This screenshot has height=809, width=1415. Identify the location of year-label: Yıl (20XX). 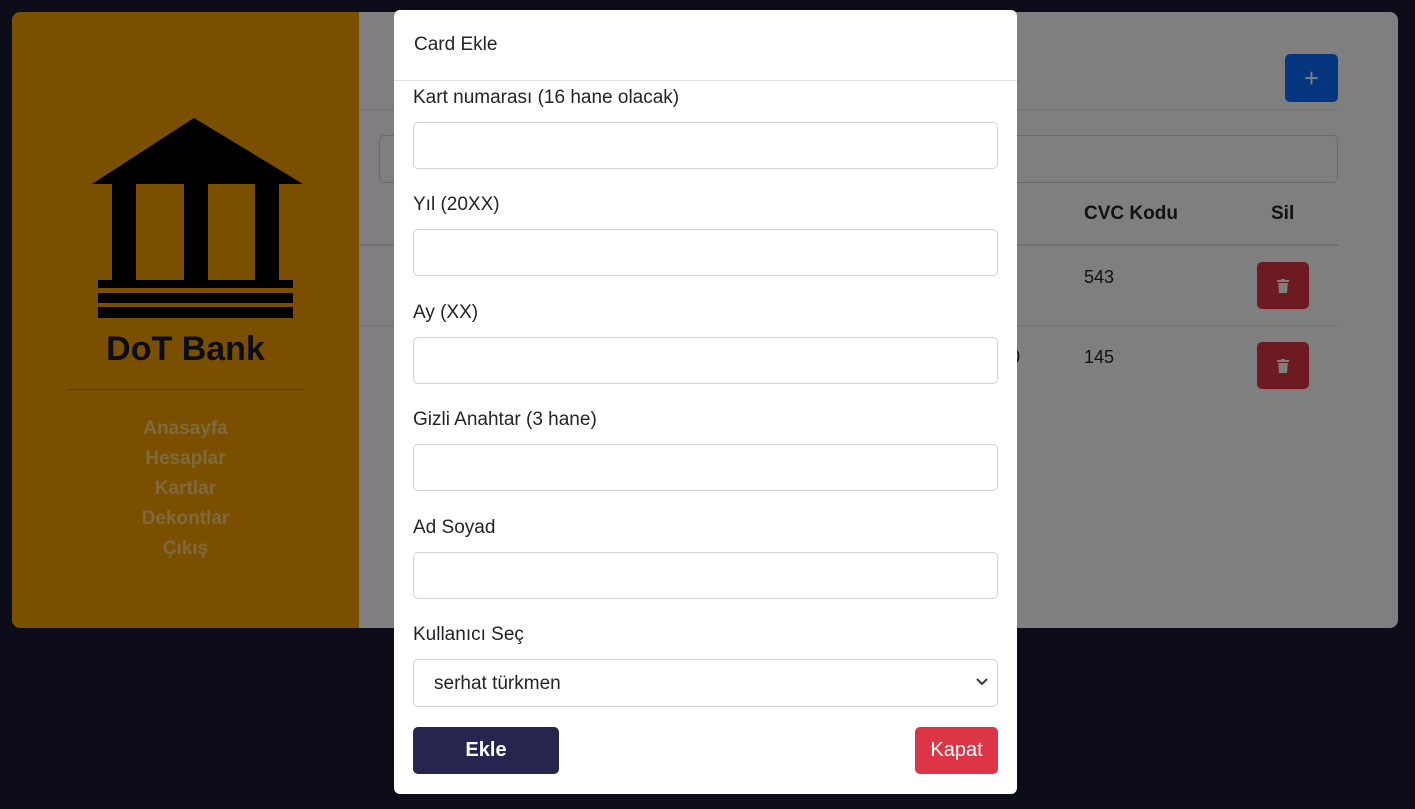
(456, 204).